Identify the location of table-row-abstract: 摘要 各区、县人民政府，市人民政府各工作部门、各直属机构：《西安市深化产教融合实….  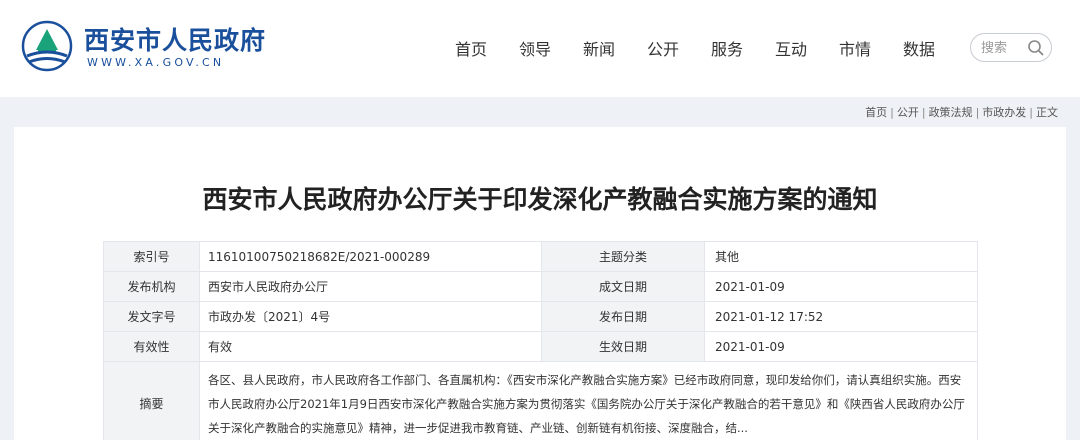
(540, 400).